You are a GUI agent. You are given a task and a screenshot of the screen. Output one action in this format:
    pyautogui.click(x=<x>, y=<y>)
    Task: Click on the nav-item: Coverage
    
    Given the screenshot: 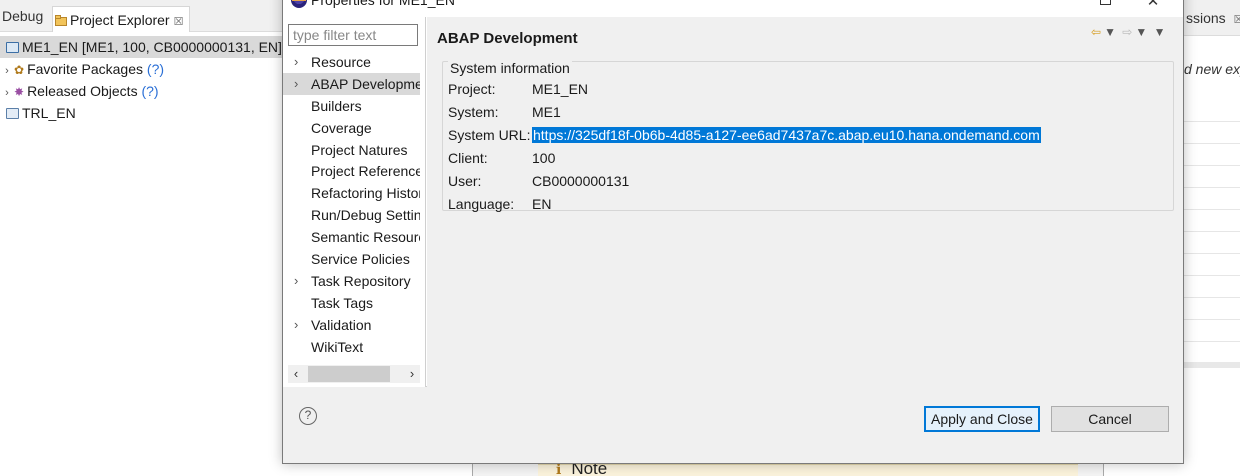 What is the action you would take?
    pyautogui.click(x=351, y=128)
    